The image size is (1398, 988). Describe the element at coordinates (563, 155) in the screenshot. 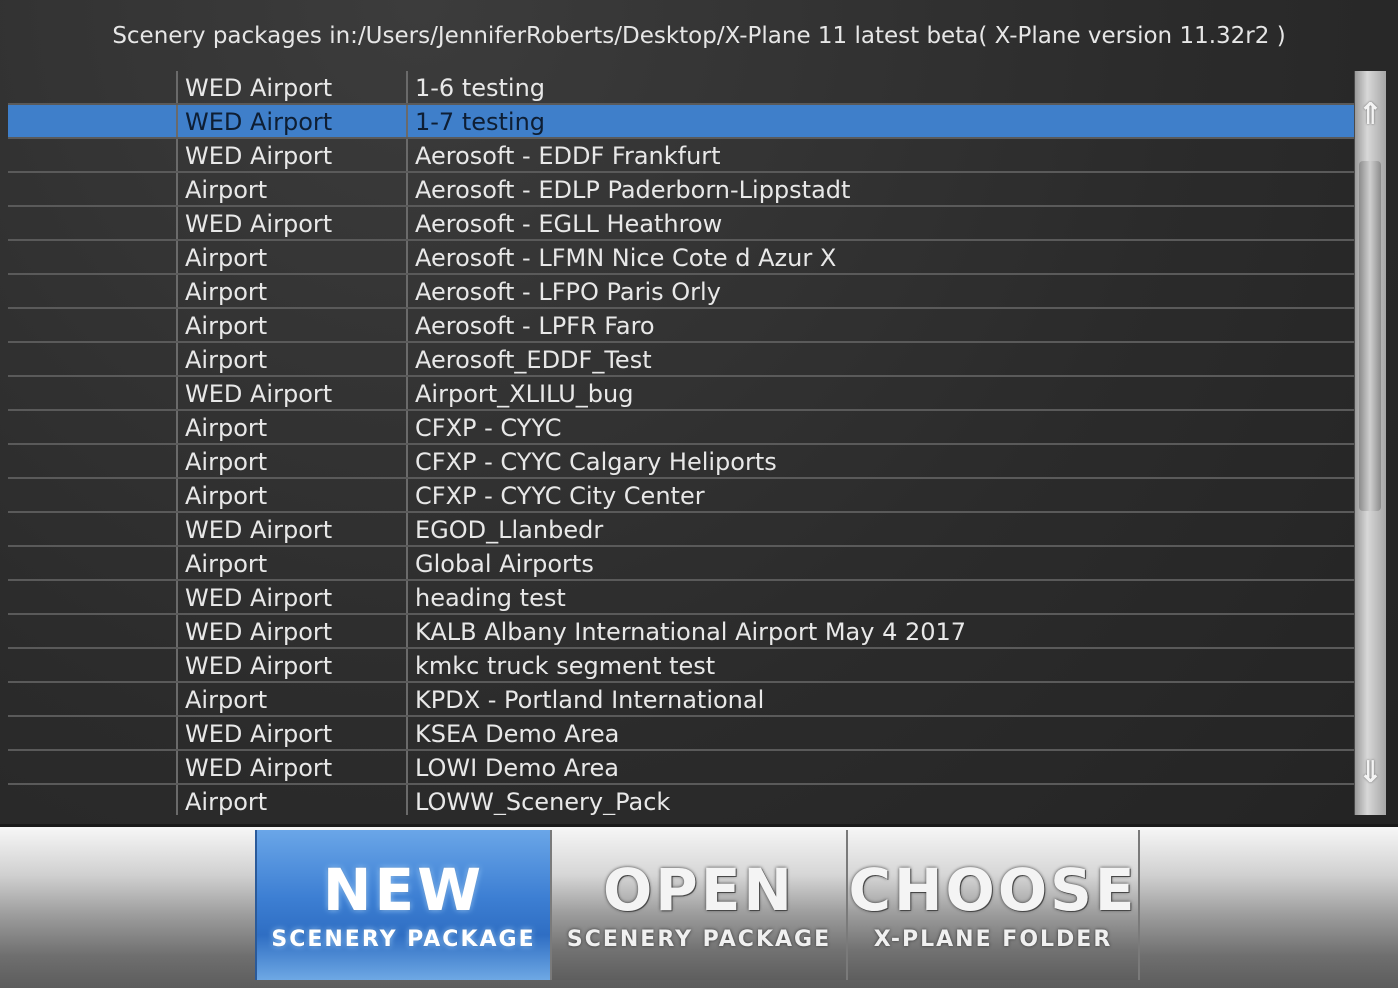

I see `package-name: Aerosoft - EDDF Frankfurt` at that location.